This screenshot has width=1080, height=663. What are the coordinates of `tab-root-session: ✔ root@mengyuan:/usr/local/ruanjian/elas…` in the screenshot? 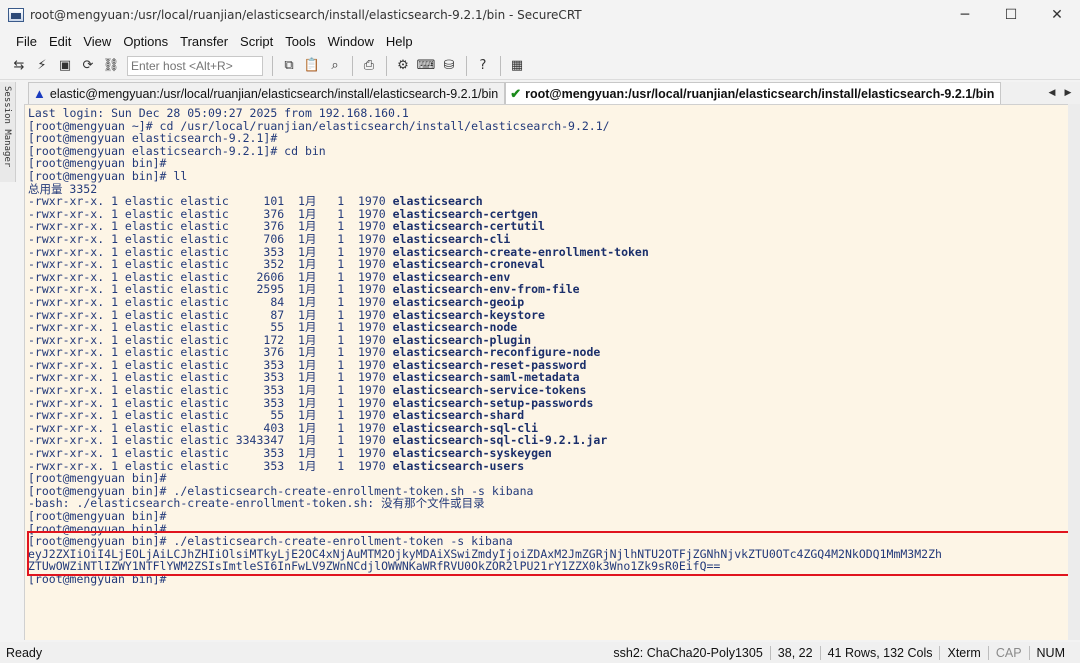 It's located at (753, 93).